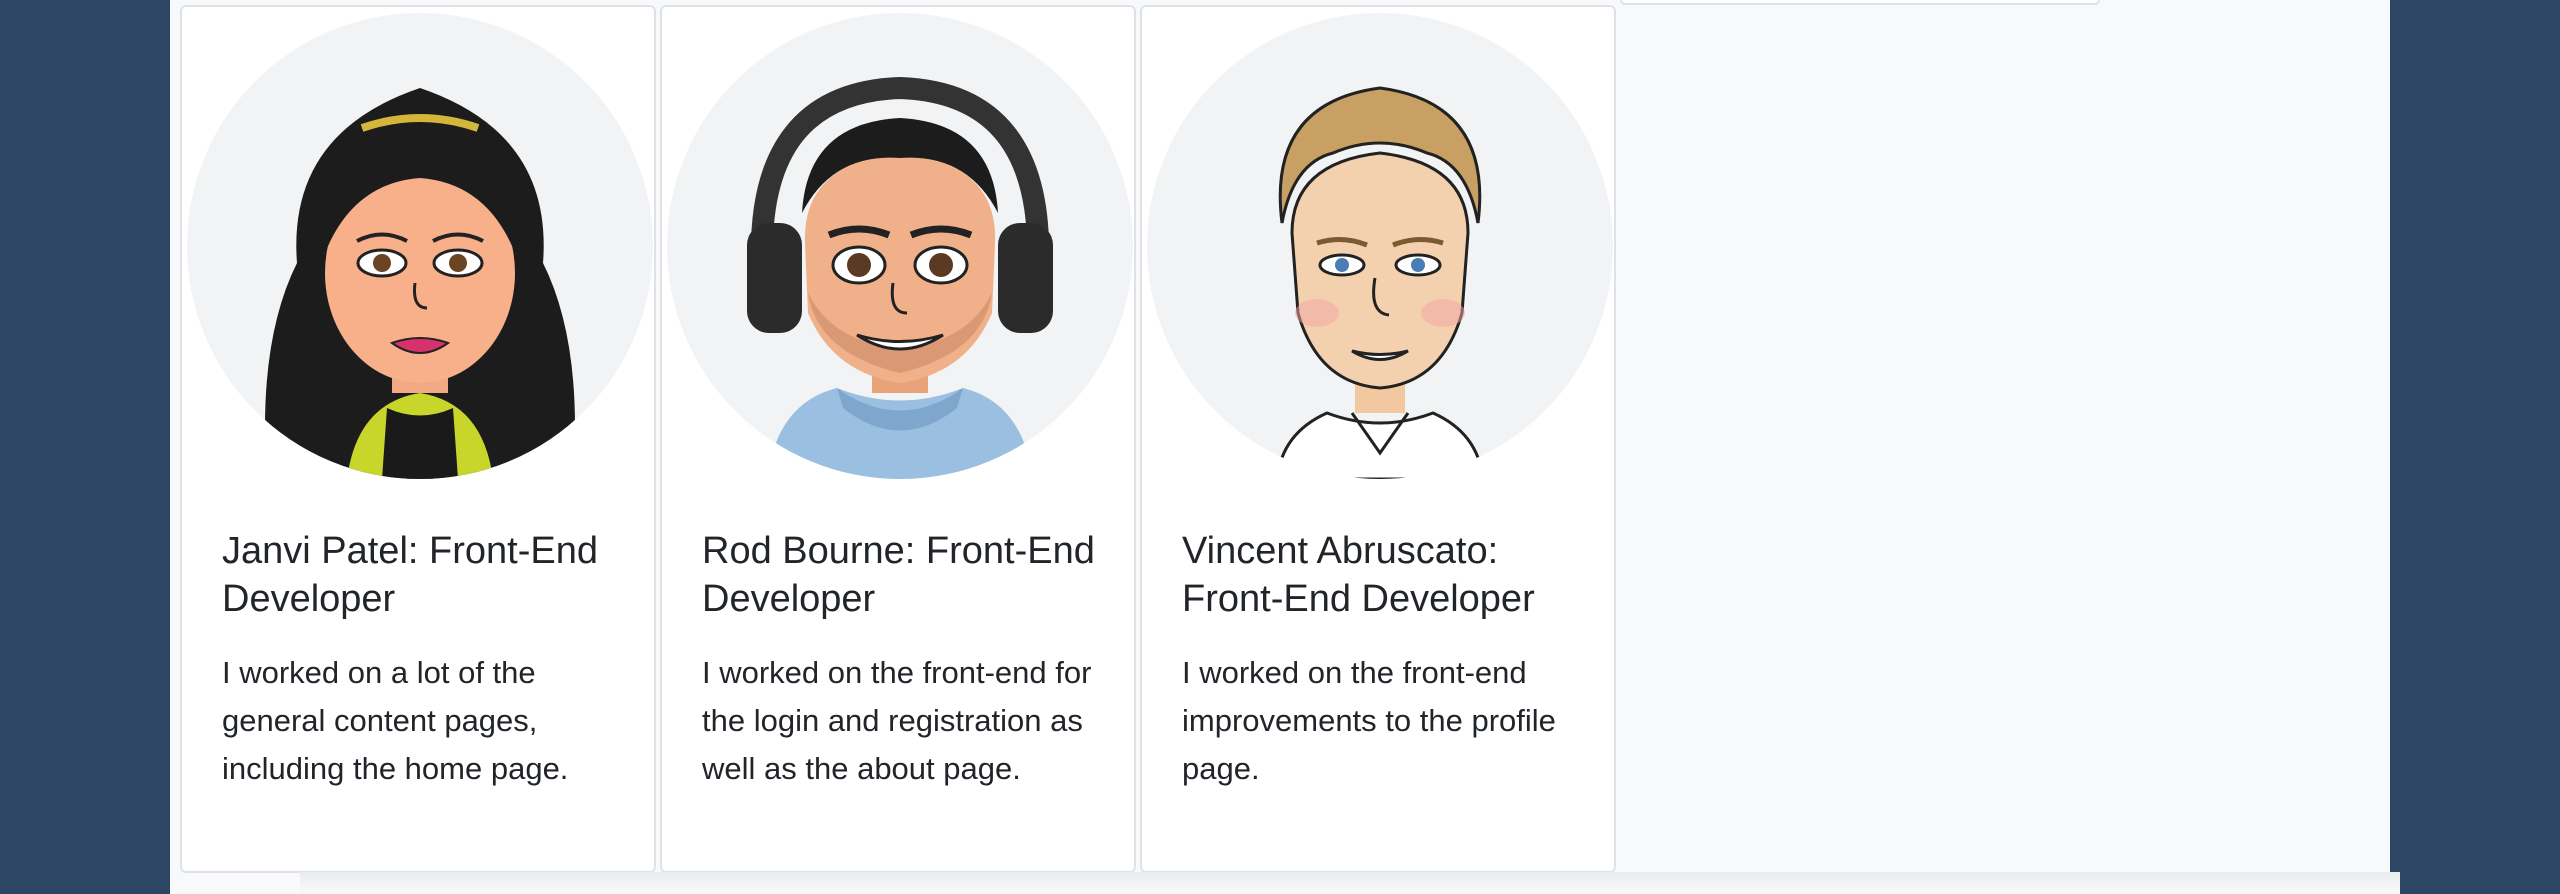 The height and width of the screenshot is (894, 2560). I want to click on female-developer-avatar-icon, so click(420, 246).